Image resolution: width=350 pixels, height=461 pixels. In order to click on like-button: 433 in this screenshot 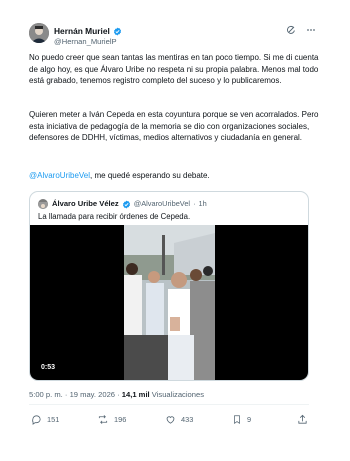, I will do `click(179, 419)`.